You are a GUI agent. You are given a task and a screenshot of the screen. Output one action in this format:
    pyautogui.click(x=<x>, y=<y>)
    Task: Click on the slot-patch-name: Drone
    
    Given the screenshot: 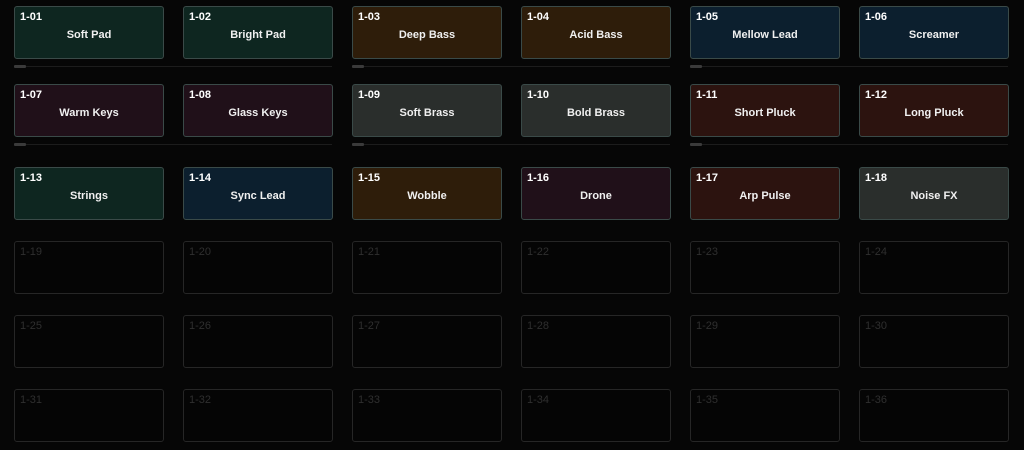 What is the action you would take?
    pyautogui.click(x=596, y=196)
    